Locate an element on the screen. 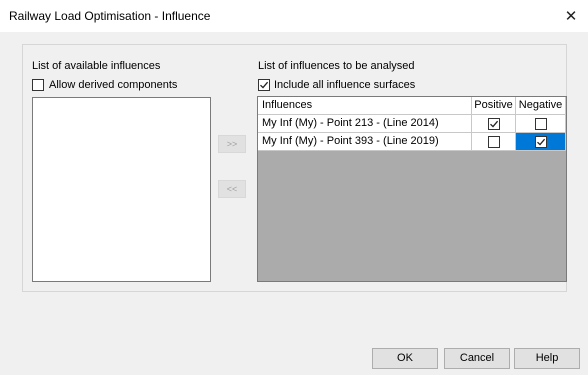 The height and width of the screenshot is (375, 588). table-row: My Inf (My) - Point 393 - (Line 2019) is located at coordinates (412, 142).